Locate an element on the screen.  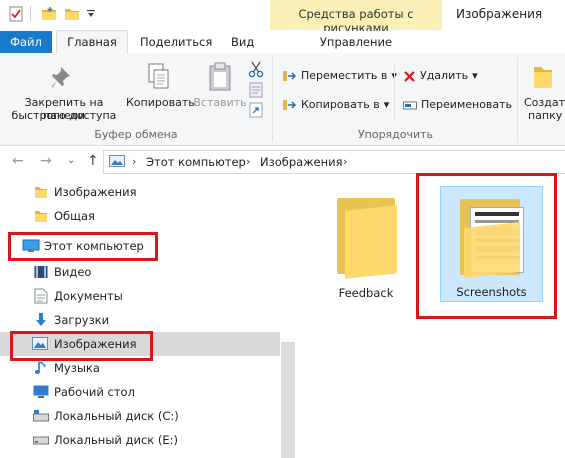
highlight-box-this-pc is located at coordinates (83, 246).